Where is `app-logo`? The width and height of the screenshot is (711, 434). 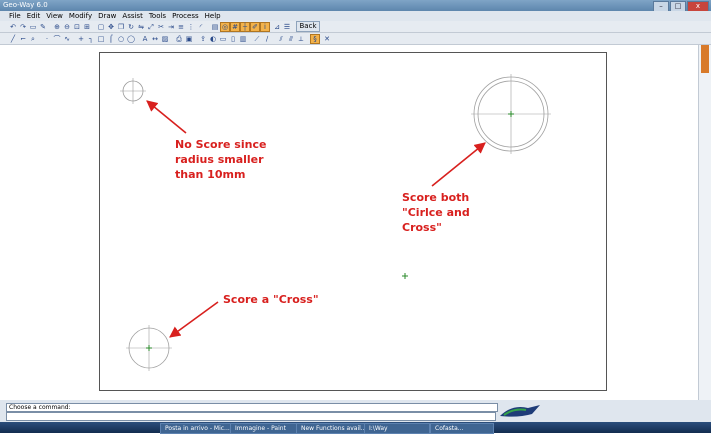
app-logo is located at coordinates (520, 411).